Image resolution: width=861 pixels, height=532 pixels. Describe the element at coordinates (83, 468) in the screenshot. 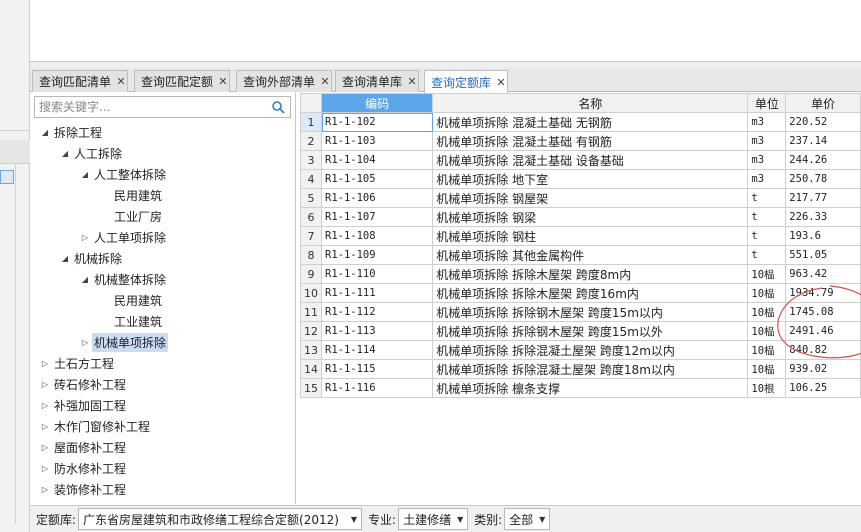

I see `tree-item: ▷ 防水修补工程` at that location.